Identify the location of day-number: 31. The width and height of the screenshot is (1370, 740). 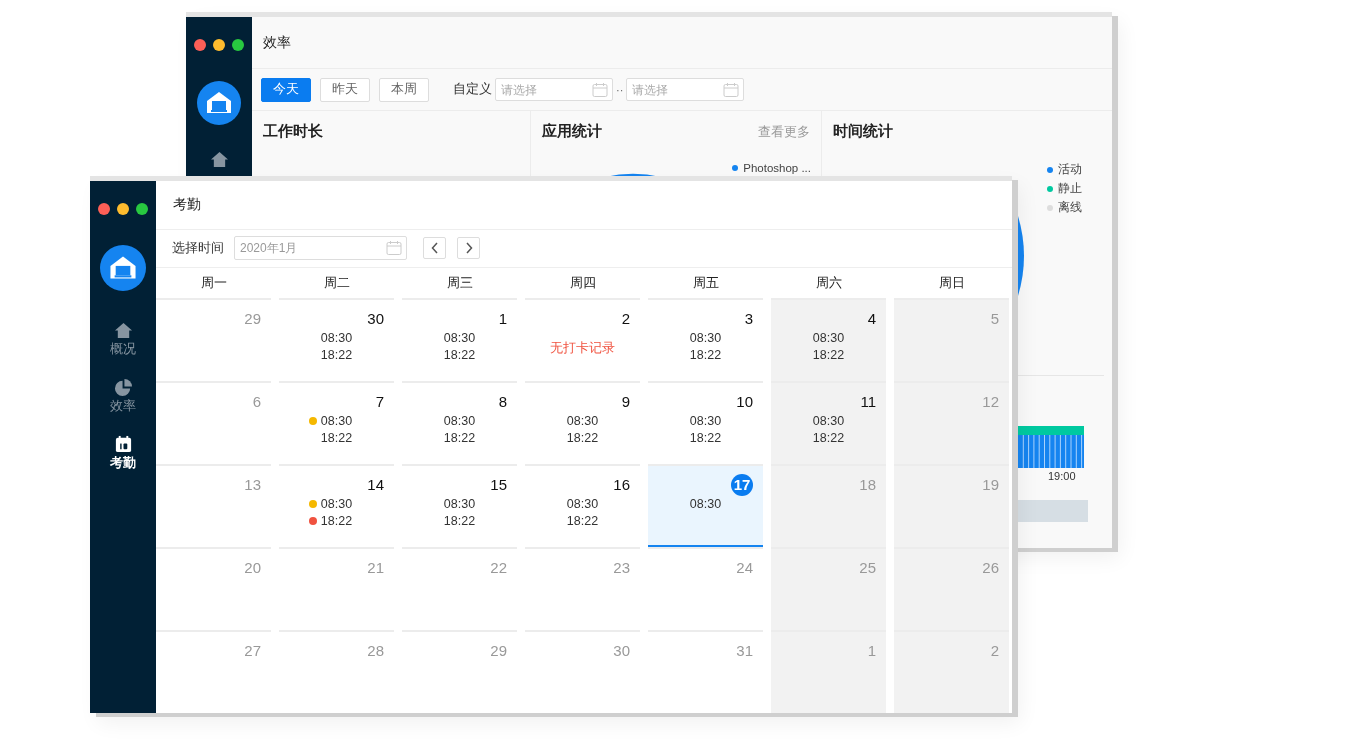
(744, 651).